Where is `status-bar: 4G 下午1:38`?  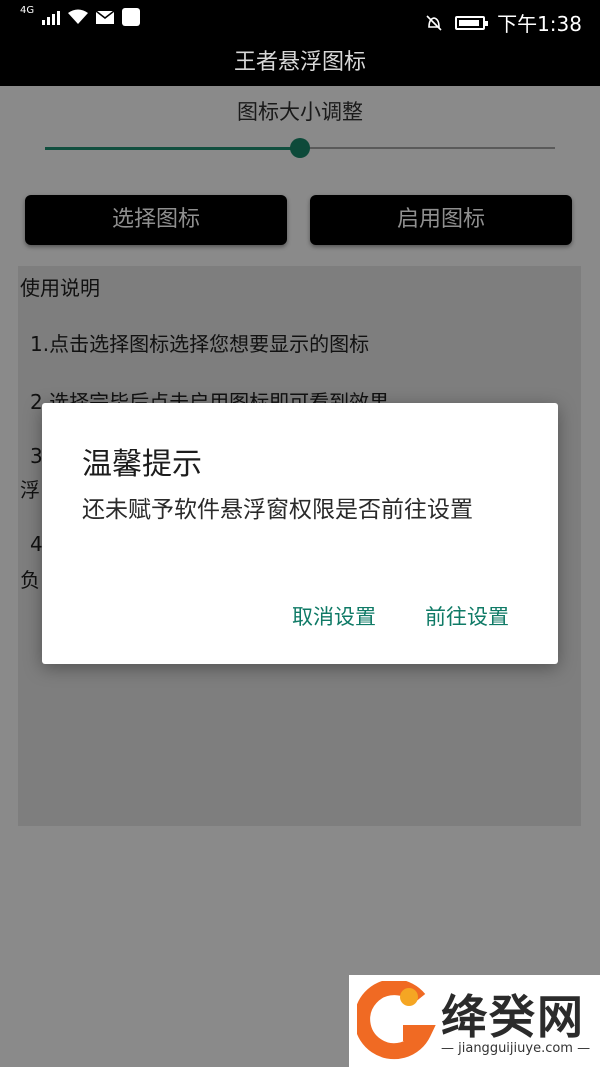
status-bar: 4G 下午1:38 is located at coordinates (300, 20).